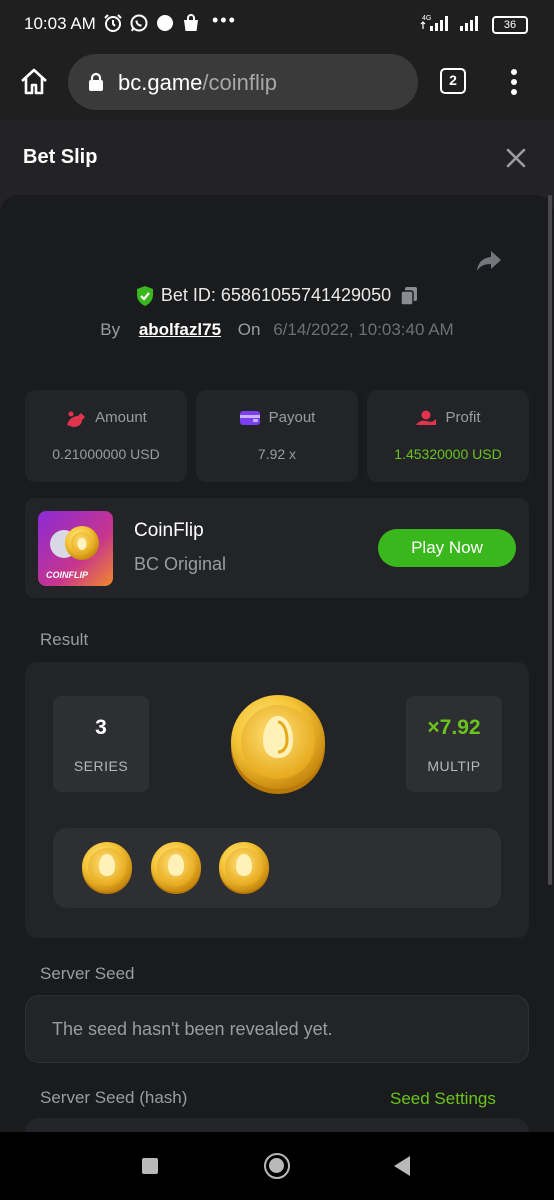  I want to click on seed-settings-link: Seed Settings, so click(443, 1099).